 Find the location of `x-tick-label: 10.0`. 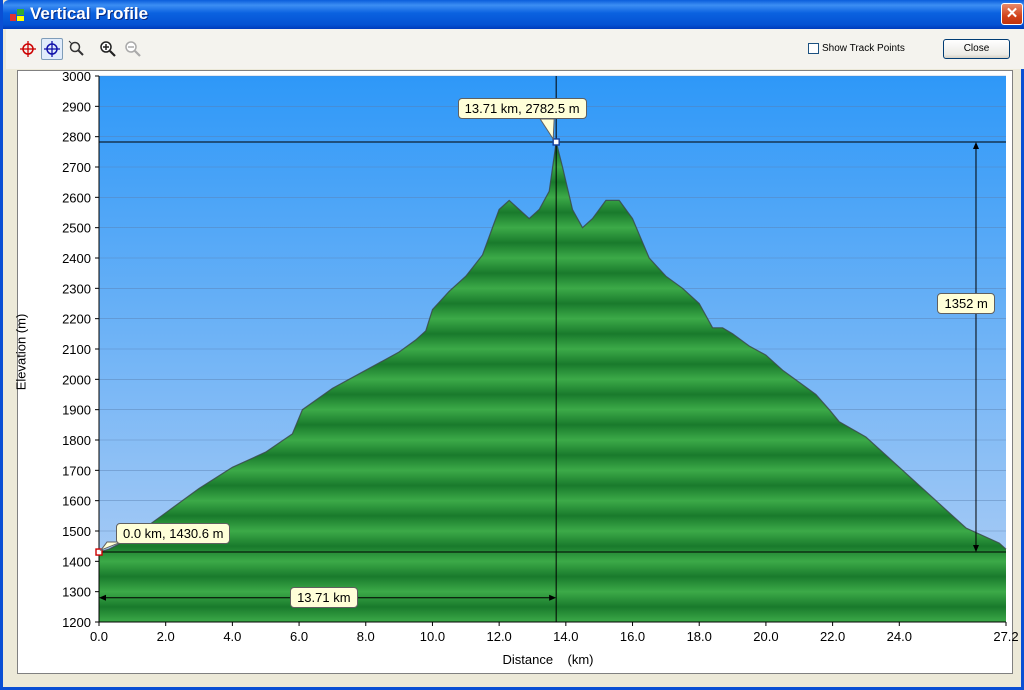

x-tick-label: 10.0 is located at coordinates (432, 636).